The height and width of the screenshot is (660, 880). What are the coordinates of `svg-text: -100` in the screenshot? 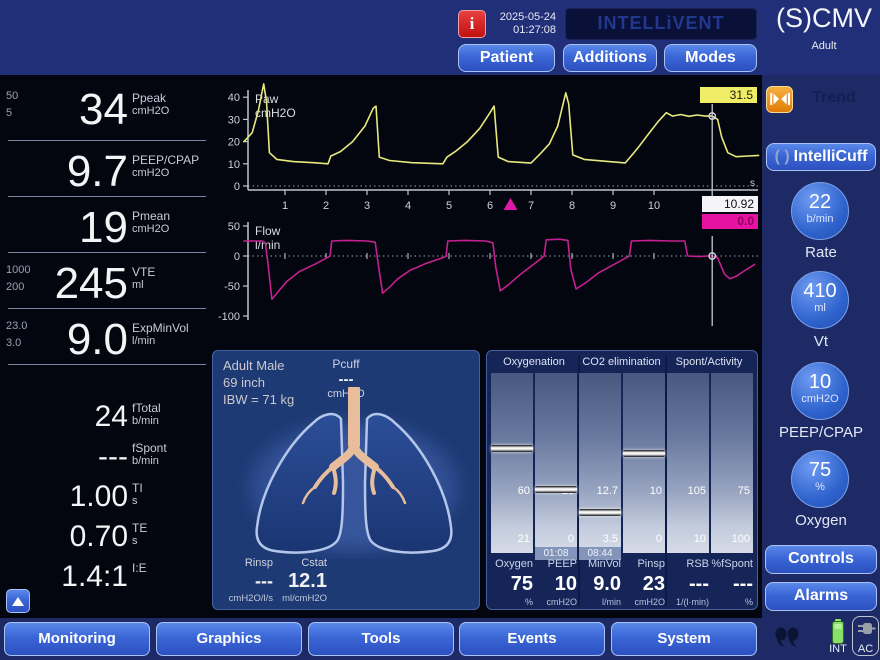 It's located at (229, 317).